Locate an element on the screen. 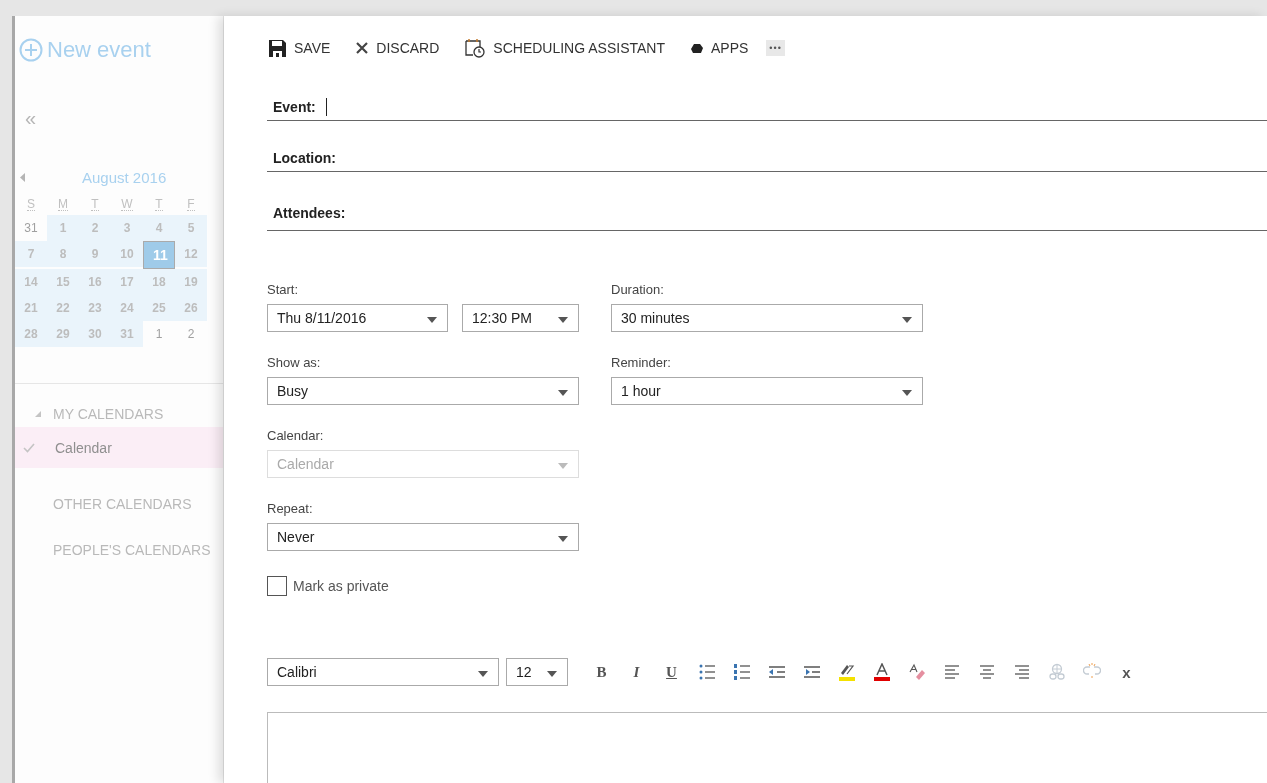 This screenshot has height=783, width=1267. date-dropdown: Thu 8/11/2016 is located at coordinates (357, 318).